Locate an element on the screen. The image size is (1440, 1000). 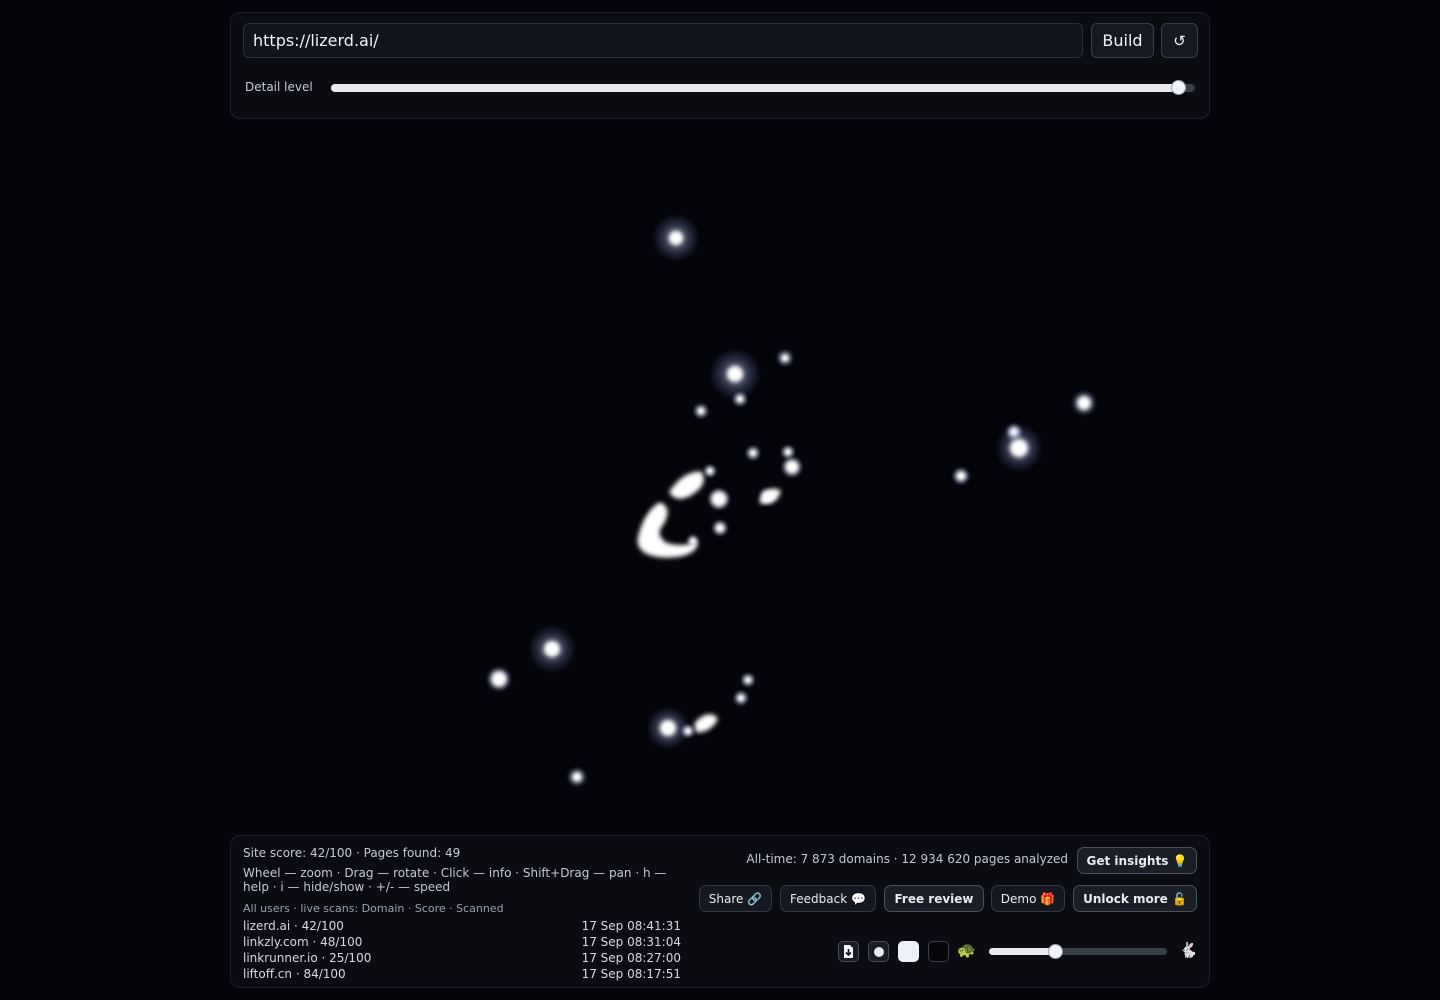
scan-row: liftoff.cn · 84/100 17 Sep 08:17:51 is located at coordinates (462, 974).